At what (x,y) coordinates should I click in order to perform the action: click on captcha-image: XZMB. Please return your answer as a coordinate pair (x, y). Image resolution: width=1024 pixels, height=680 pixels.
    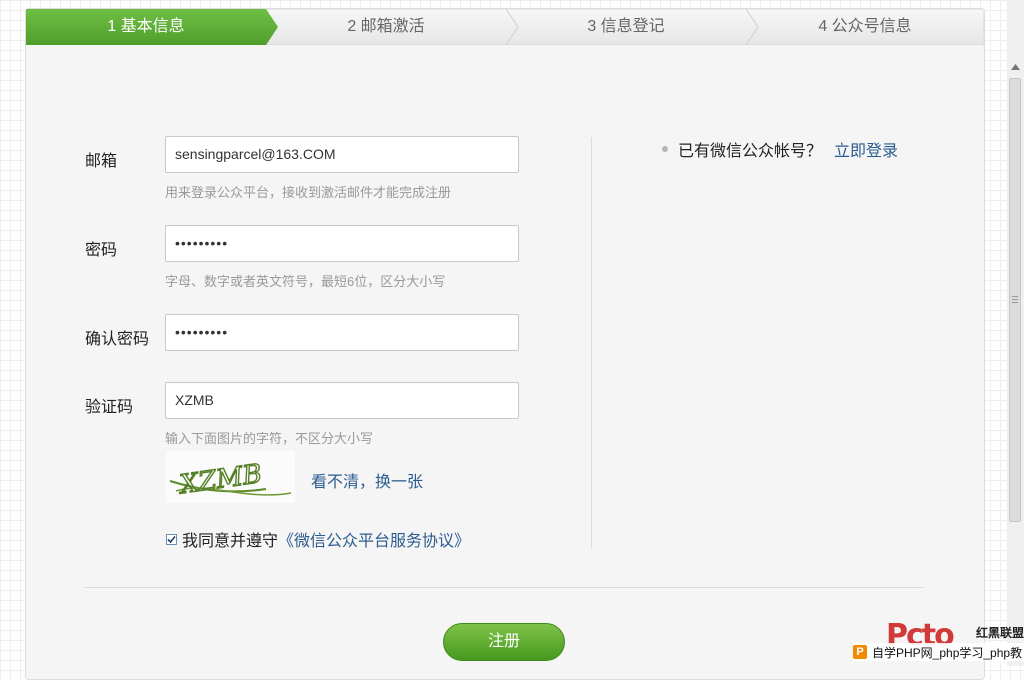
    Looking at the image, I should click on (230, 477).